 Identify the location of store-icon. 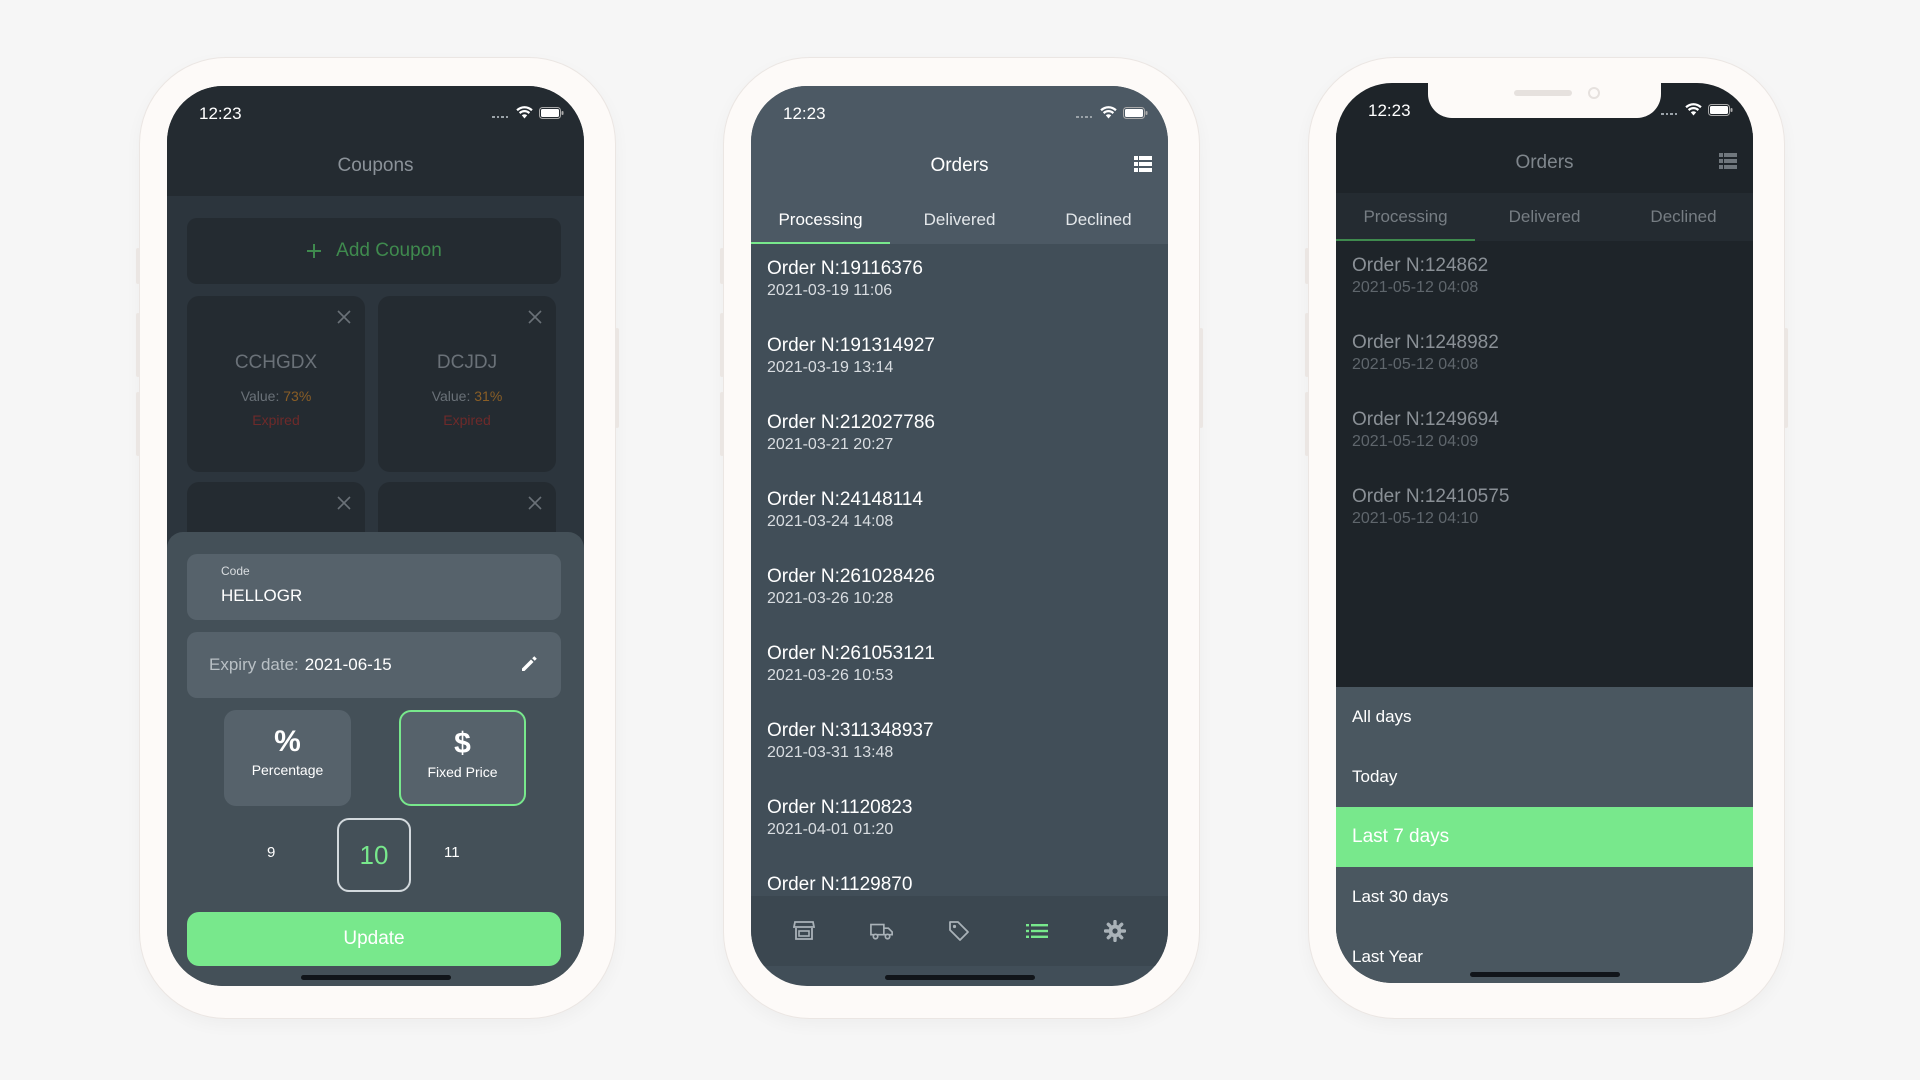
(803, 930).